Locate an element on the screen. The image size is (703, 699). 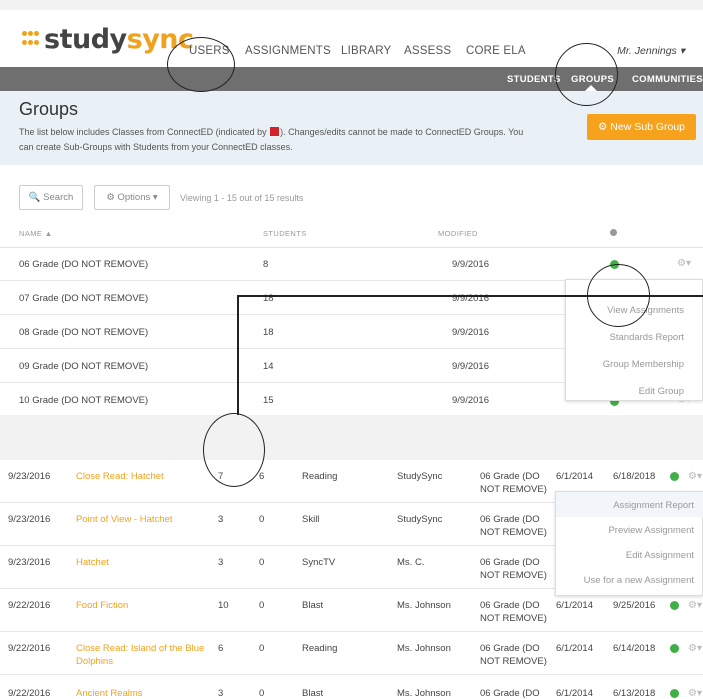
assignment-title: Close Read: Hatchet is located at coordinates (141, 476).